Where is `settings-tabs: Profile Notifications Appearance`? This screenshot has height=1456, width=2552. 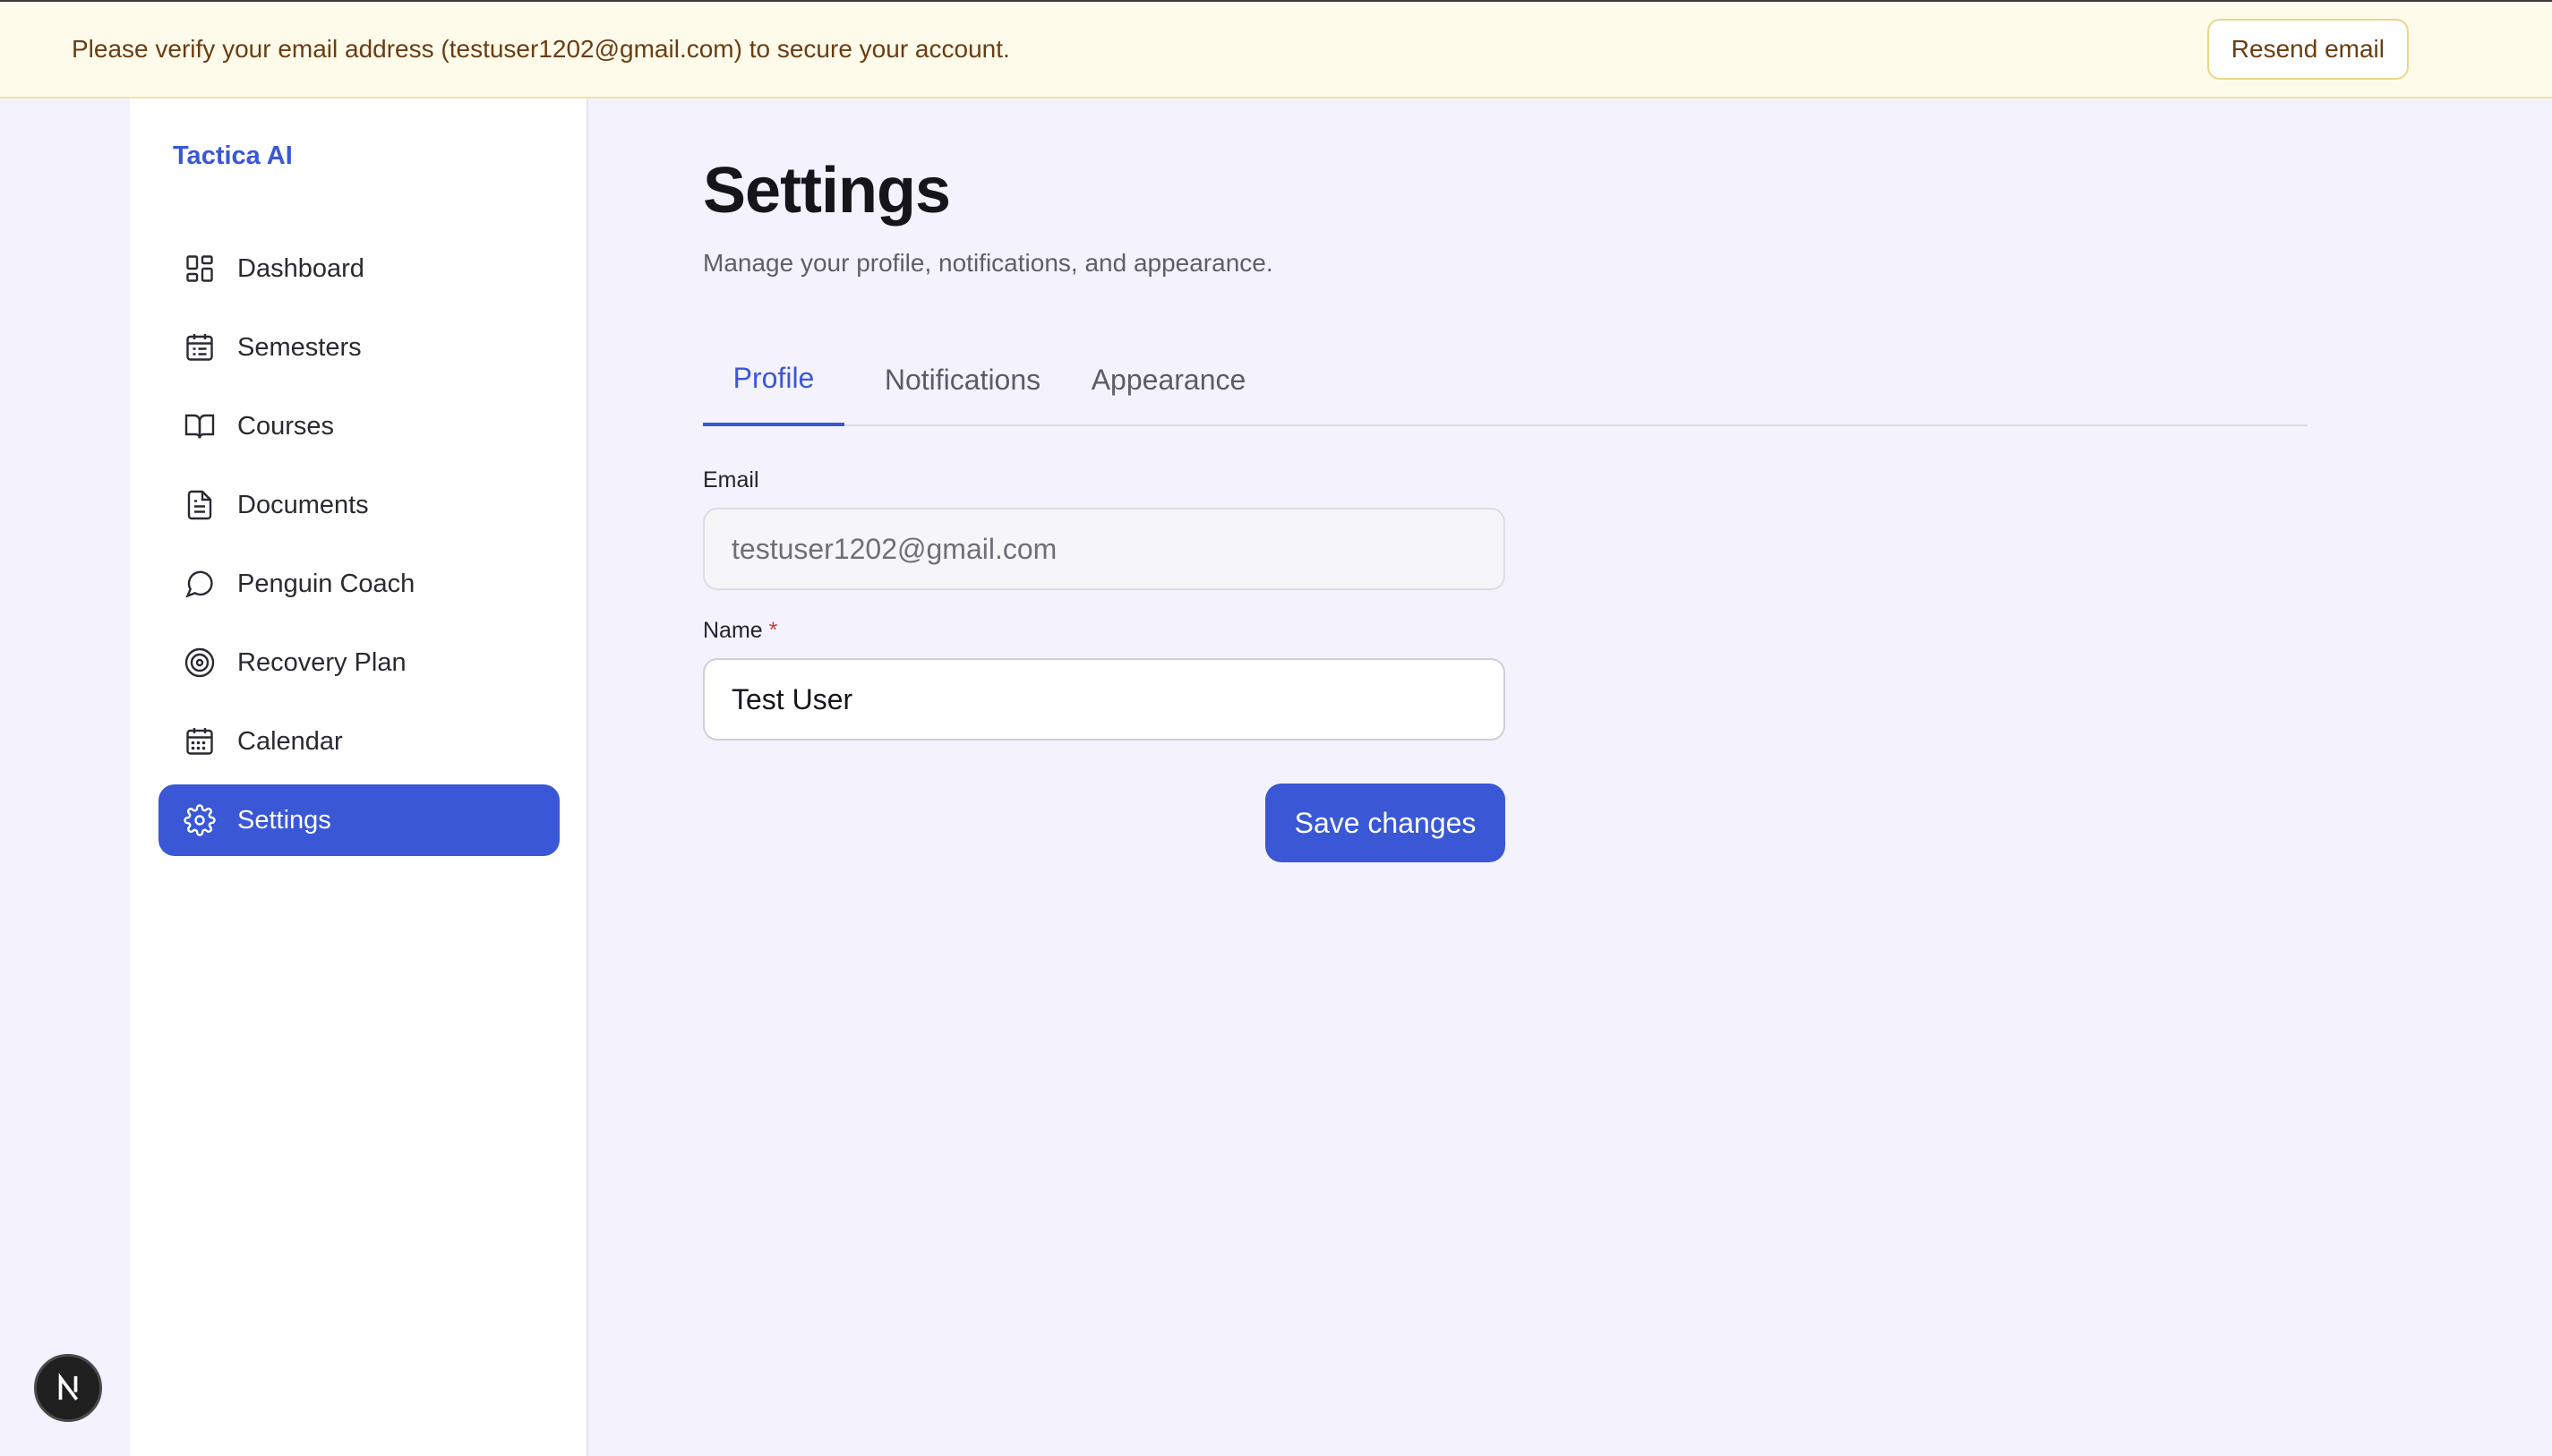 settings-tabs: Profile Notifications Appearance is located at coordinates (1505, 414).